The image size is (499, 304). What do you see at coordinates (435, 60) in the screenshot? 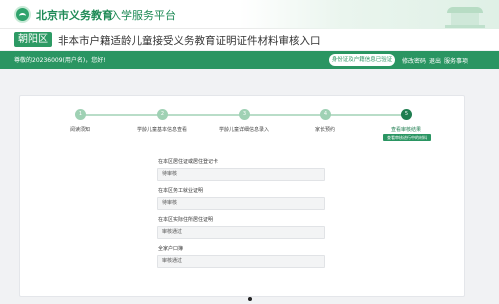
I see `logout-link: 退出` at bounding box center [435, 60].